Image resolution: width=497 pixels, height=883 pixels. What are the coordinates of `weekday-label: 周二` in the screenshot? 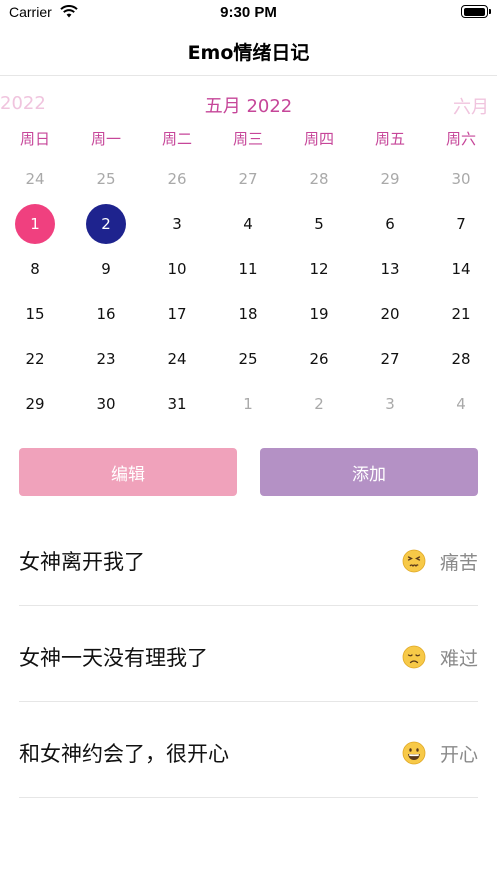 It's located at (176, 139).